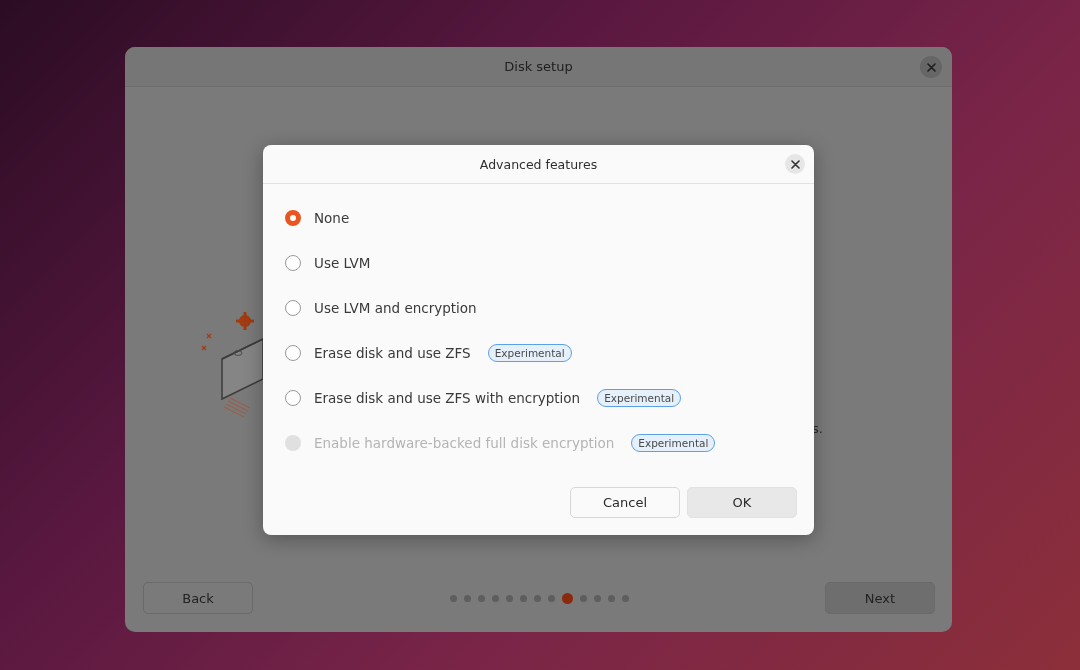 The height and width of the screenshot is (670, 1080). I want to click on close-button, so click(795, 164).